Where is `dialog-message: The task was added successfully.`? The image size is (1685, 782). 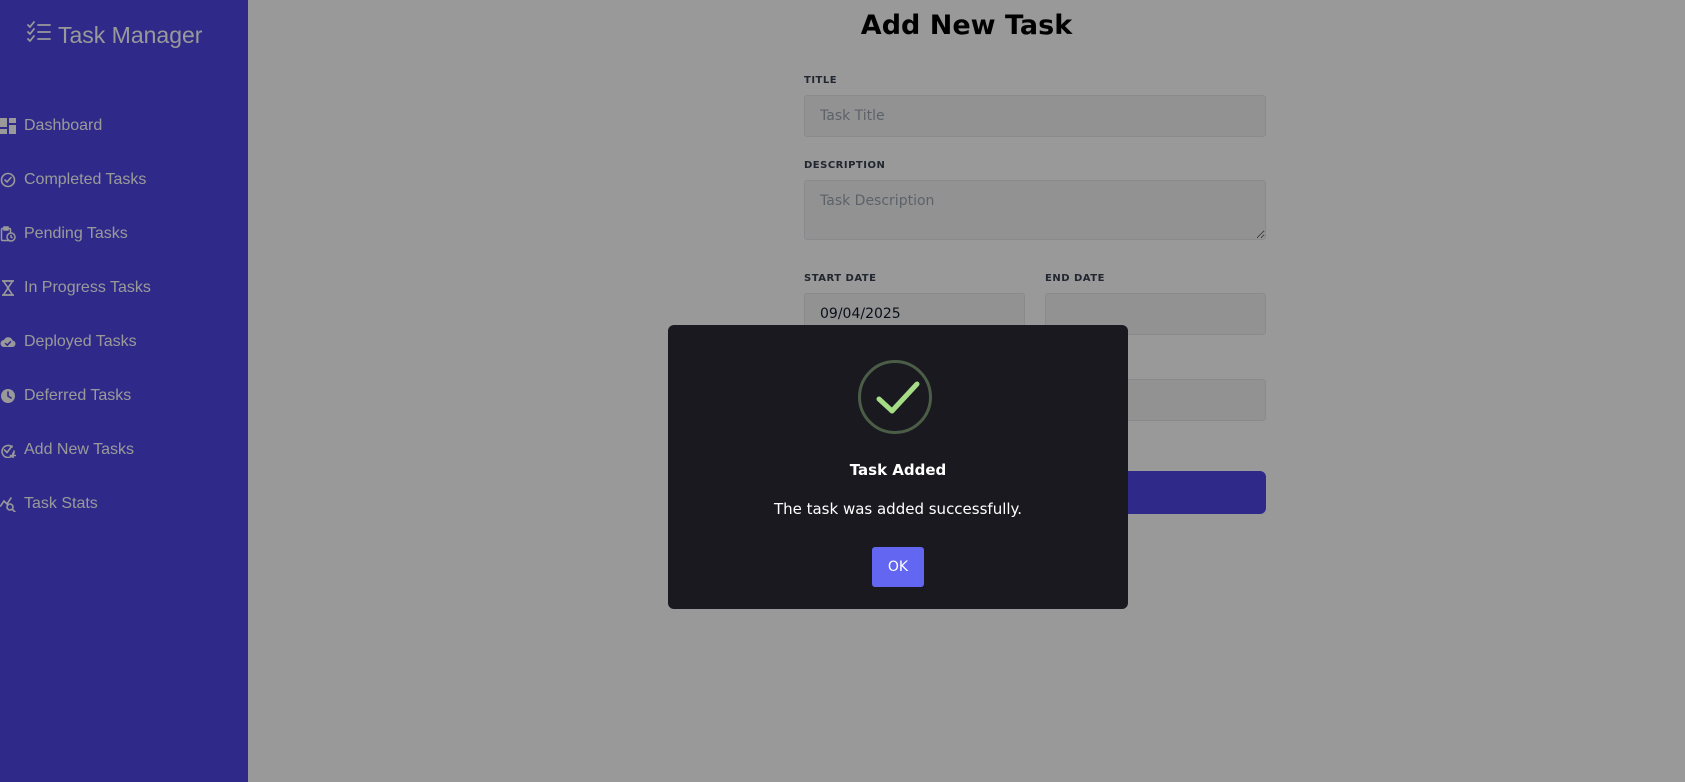 dialog-message: The task was added successfully. is located at coordinates (898, 509).